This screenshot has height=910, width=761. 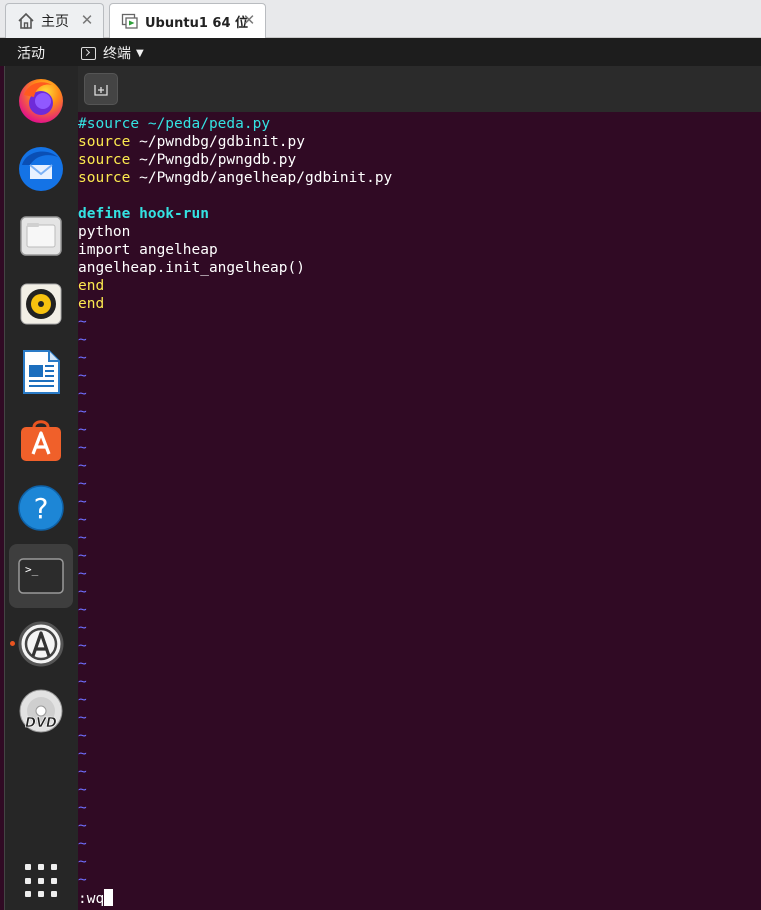 I want to click on dvd-icon: DVD, so click(x=41, y=711).